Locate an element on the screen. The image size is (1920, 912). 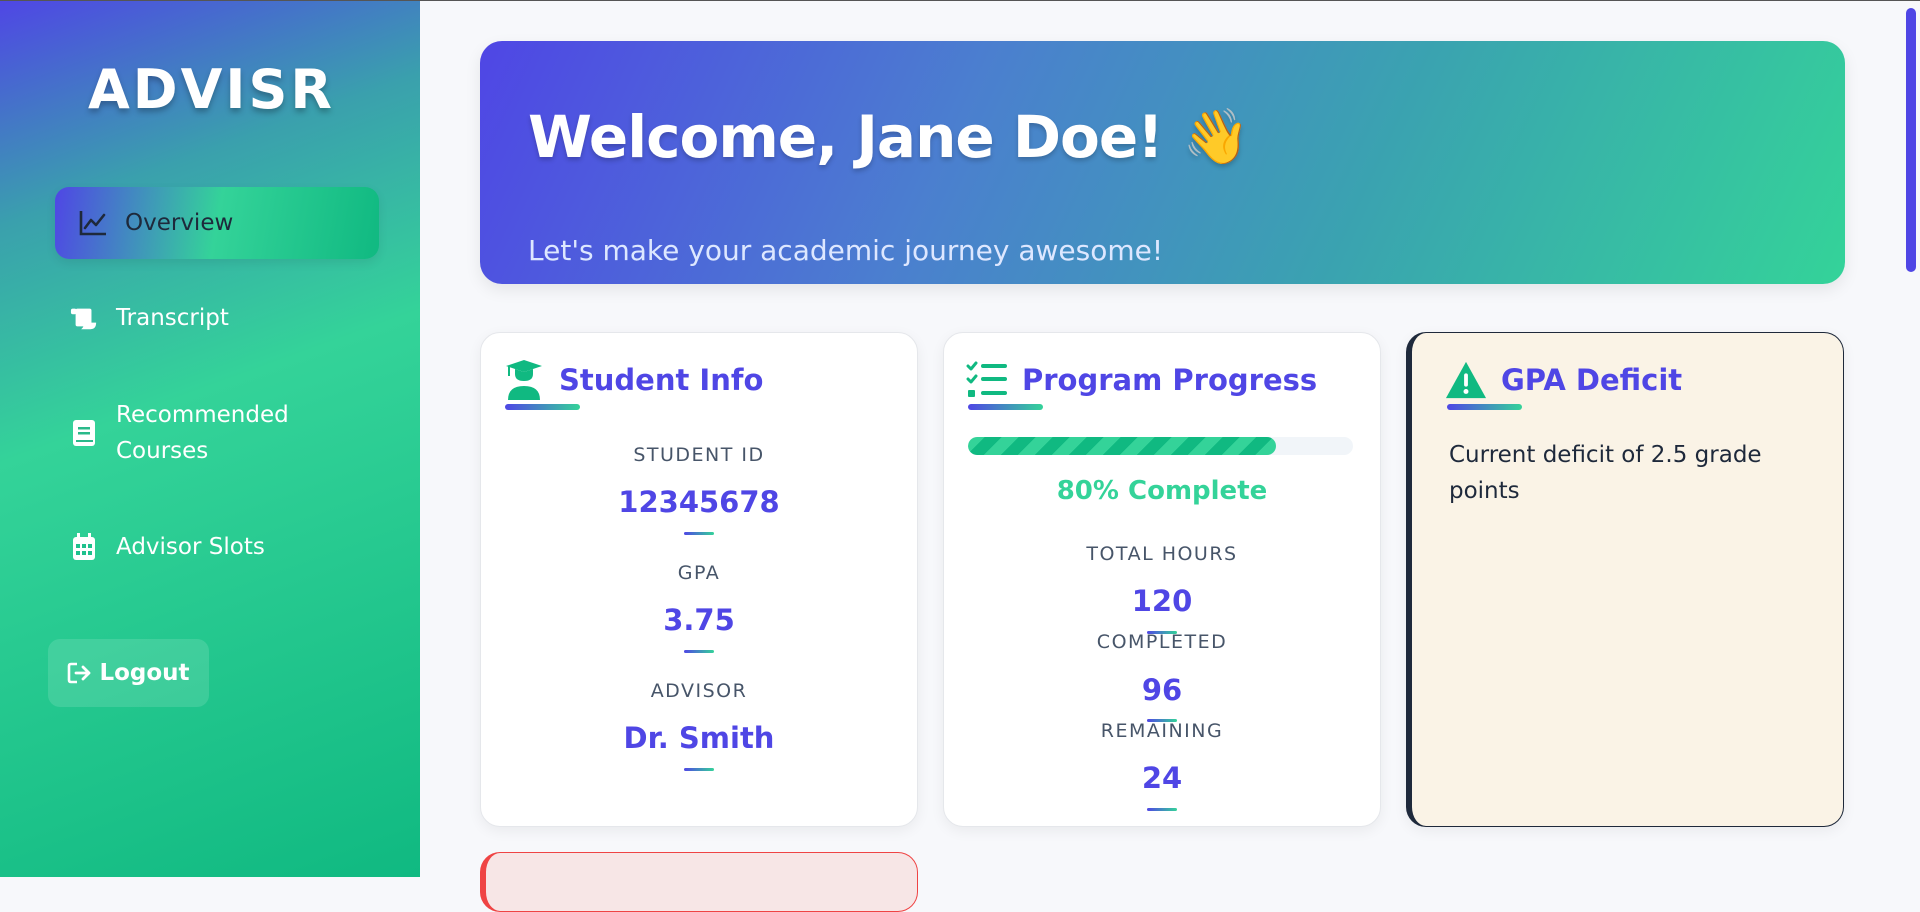
remaining-value: 24 is located at coordinates (1162, 778).